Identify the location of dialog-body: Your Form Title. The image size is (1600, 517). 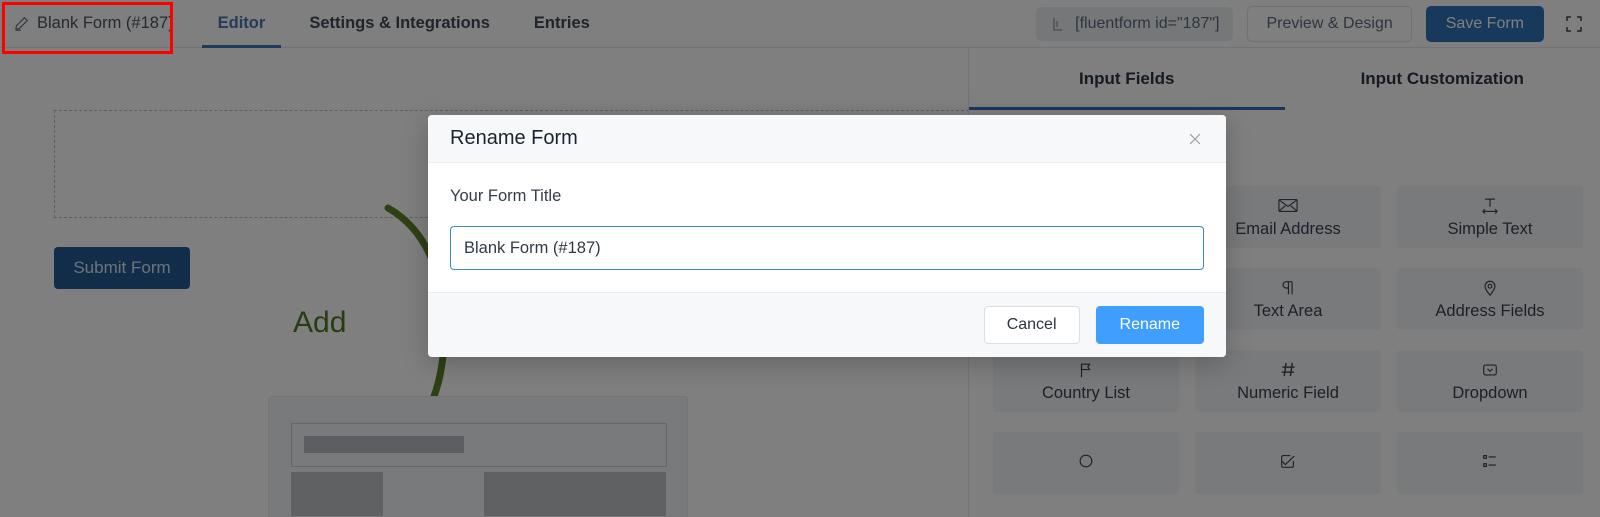
(827, 227).